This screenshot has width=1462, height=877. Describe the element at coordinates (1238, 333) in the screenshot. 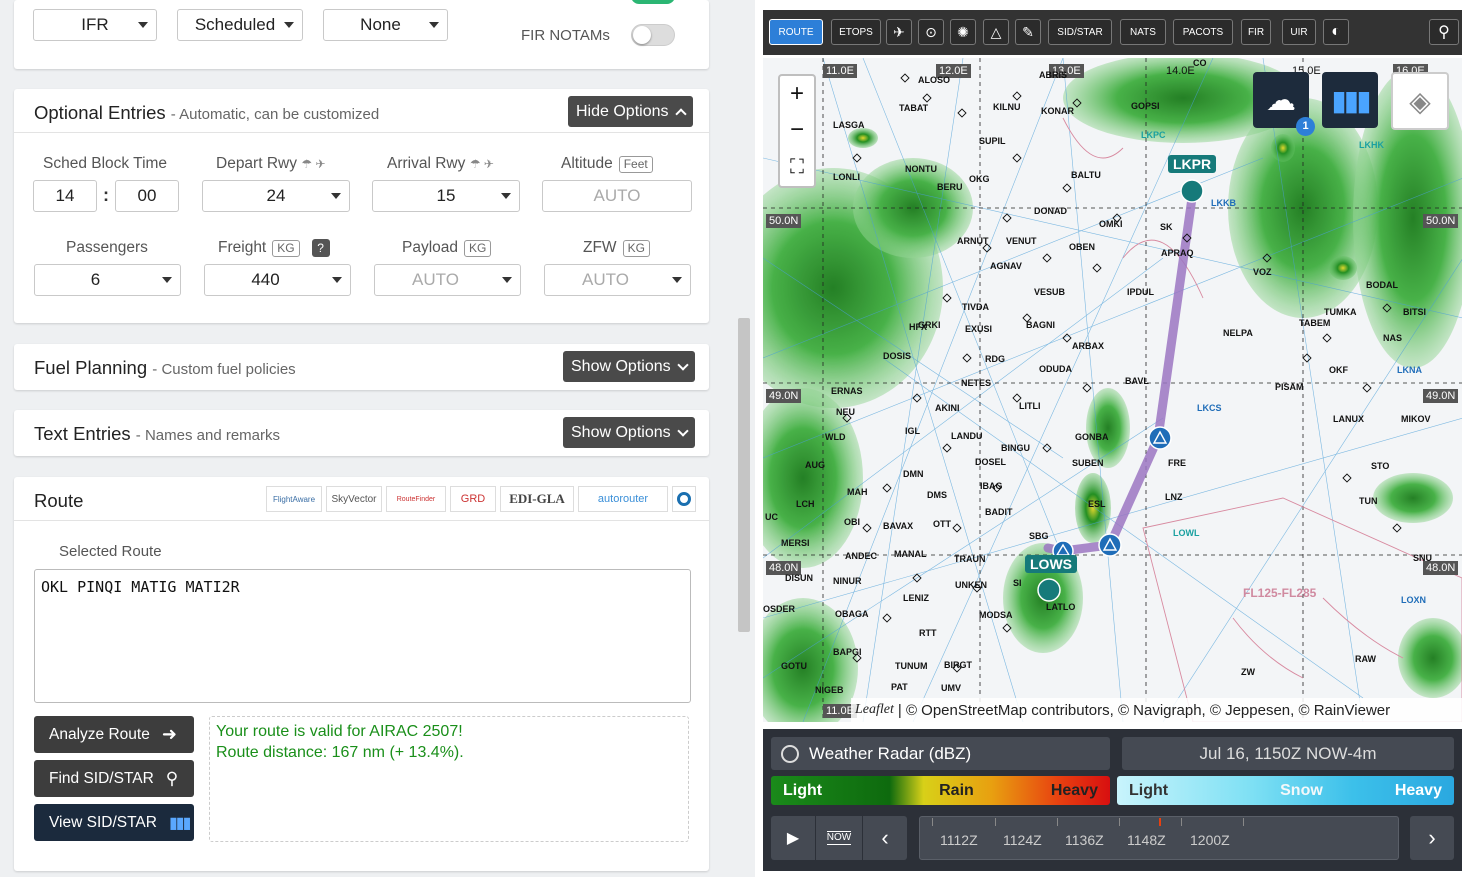

I see `waypoint-label: NELPA` at that location.